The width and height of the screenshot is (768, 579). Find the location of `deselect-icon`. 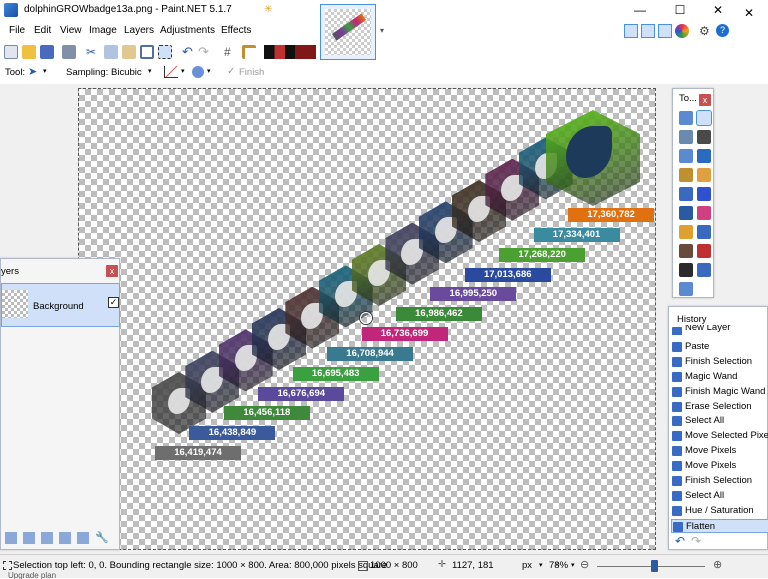

deselect-icon is located at coordinates (165, 52).